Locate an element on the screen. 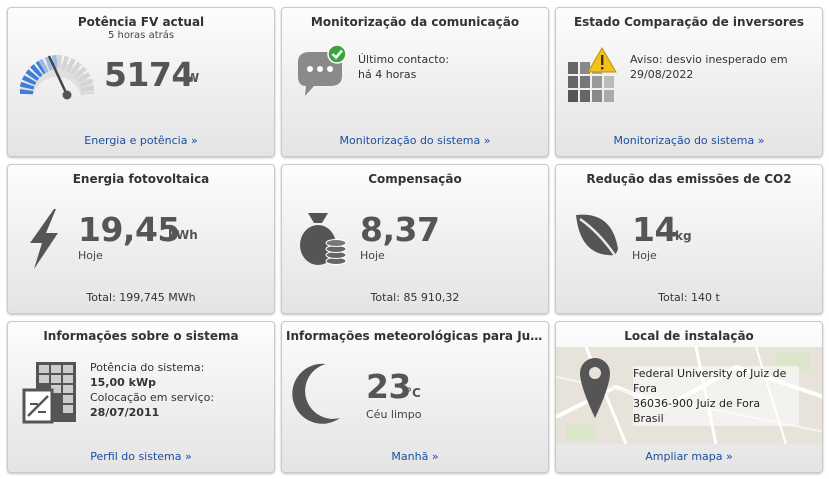  address-line: 36036-900 Juiz de Fora is located at coordinates (697, 403).